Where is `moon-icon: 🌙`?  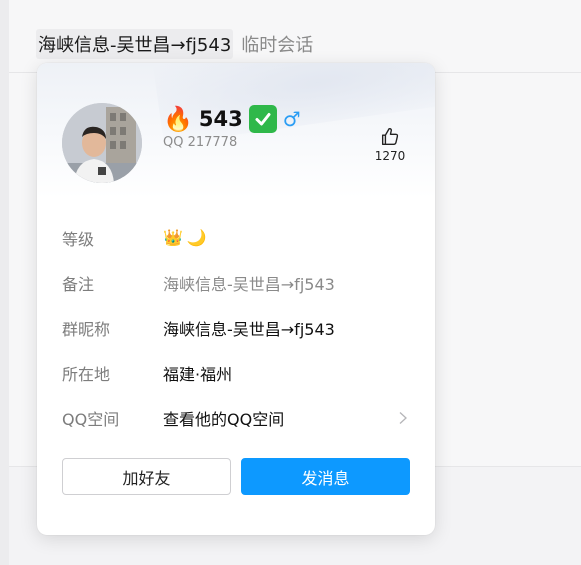
moon-icon: 🌙 is located at coordinates (196, 237).